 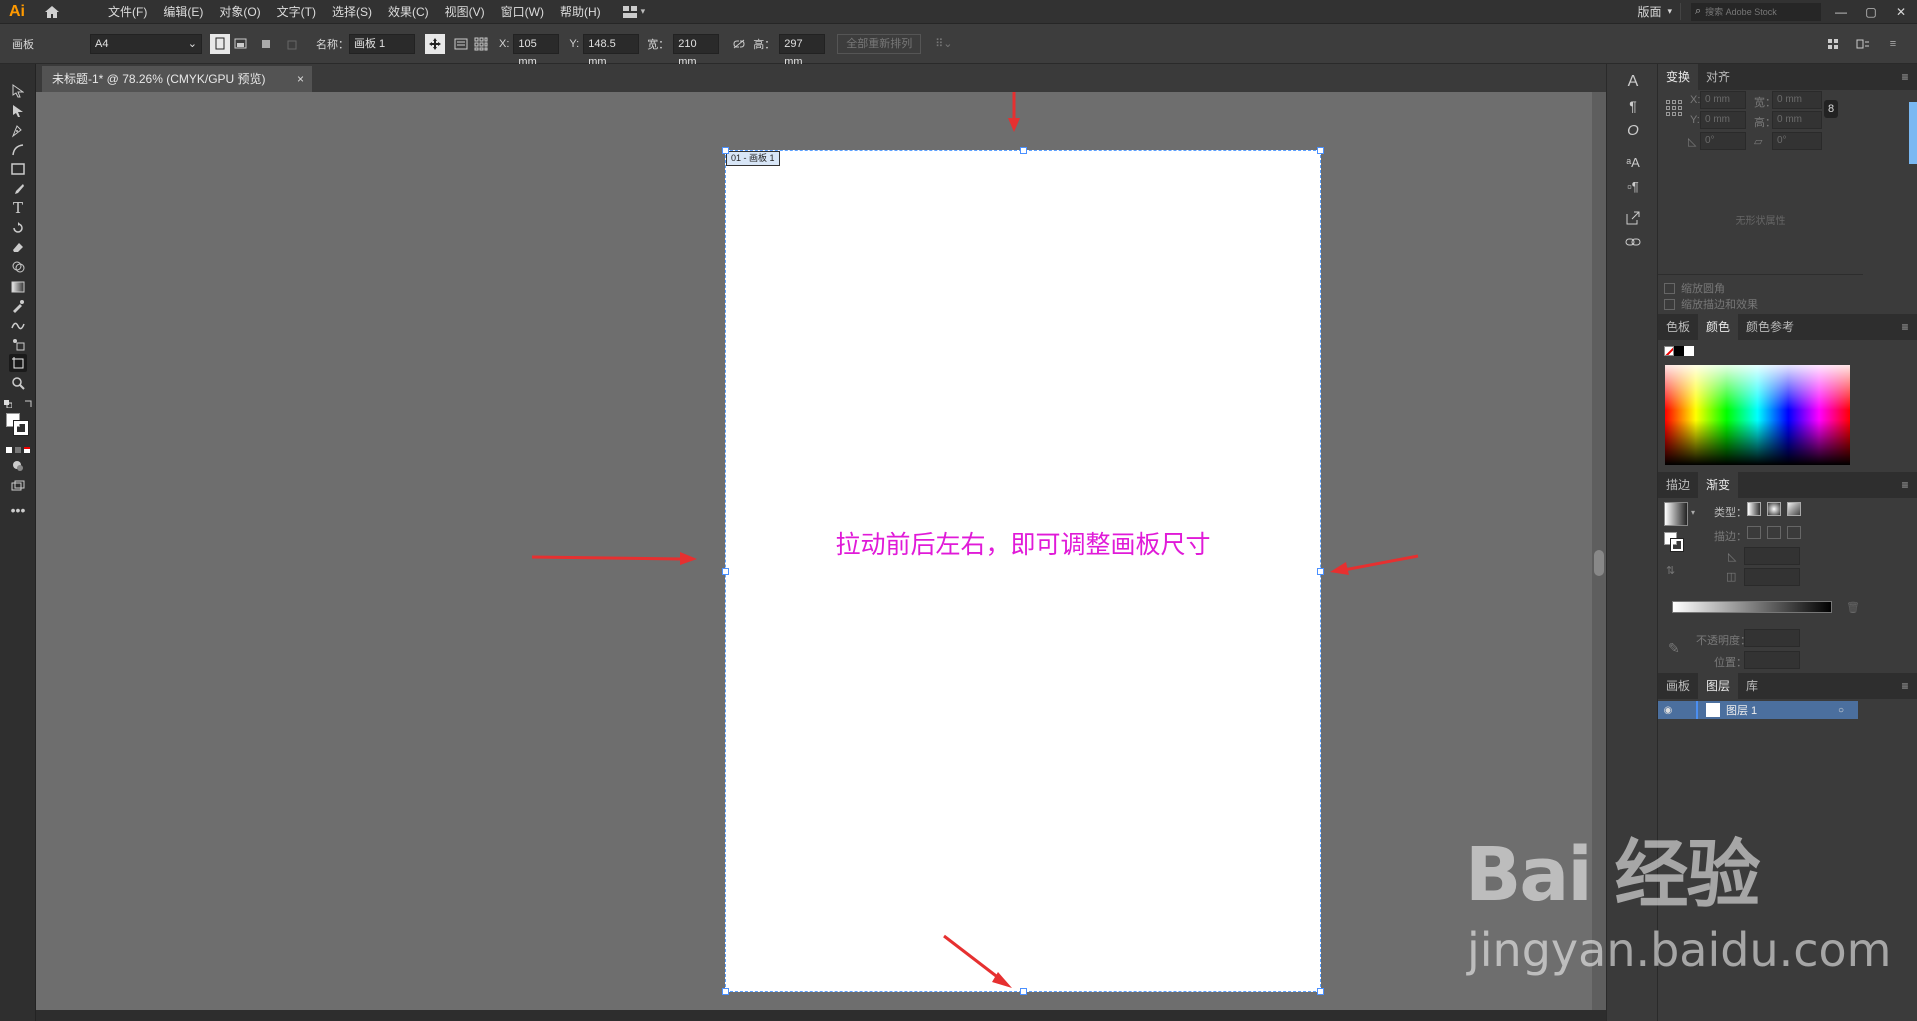 What do you see at coordinates (943, 43) in the screenshot?
I see `grid-options-icon: ⠿⌄` at bounding box center [943, 43].